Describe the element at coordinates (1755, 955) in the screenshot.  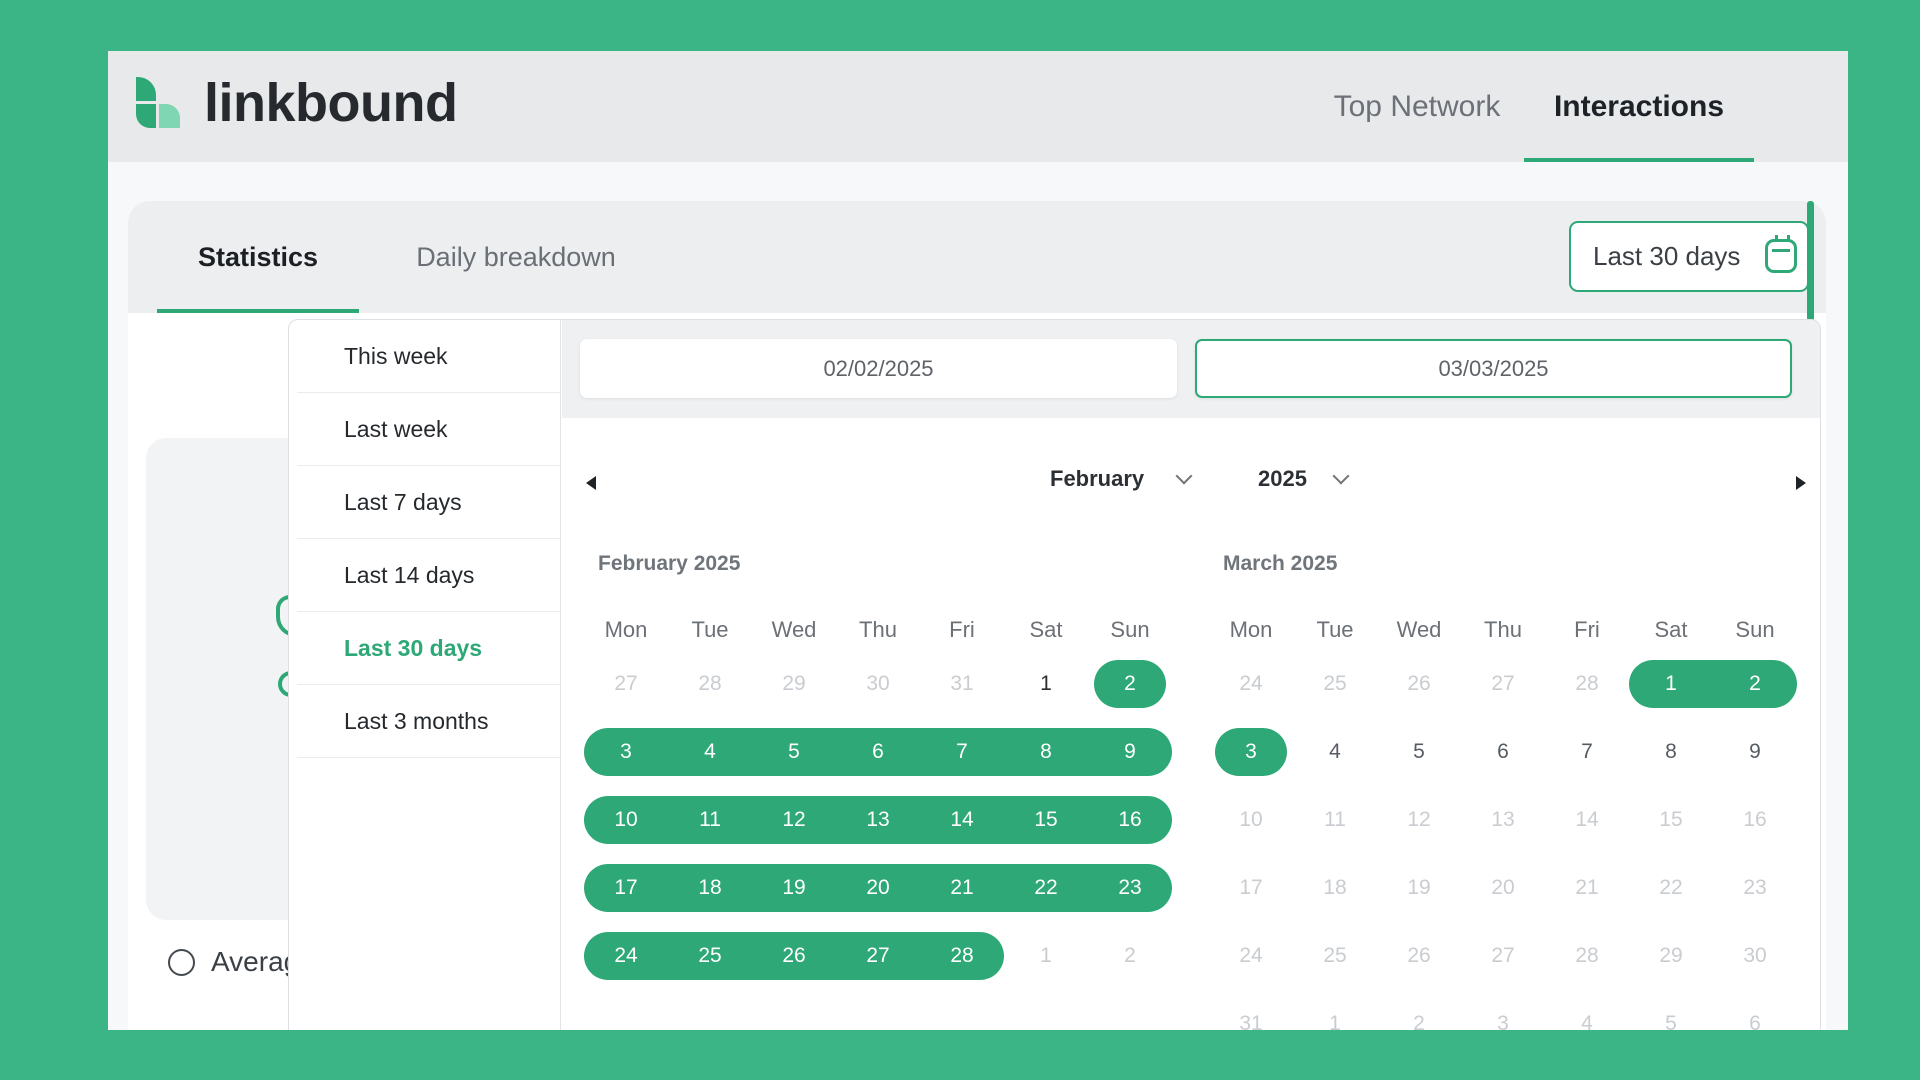
I see `day-cell: 30` at that location.